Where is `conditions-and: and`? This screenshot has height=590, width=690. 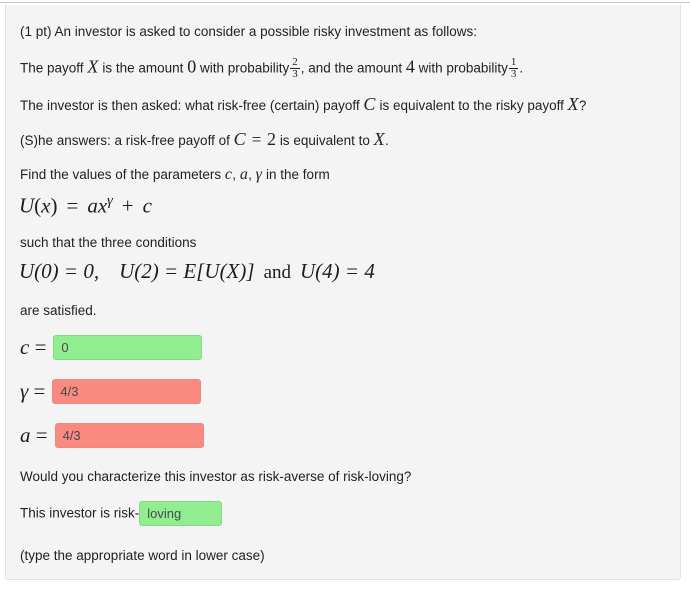
conditions-and: and is located at coordinates (277, 272).